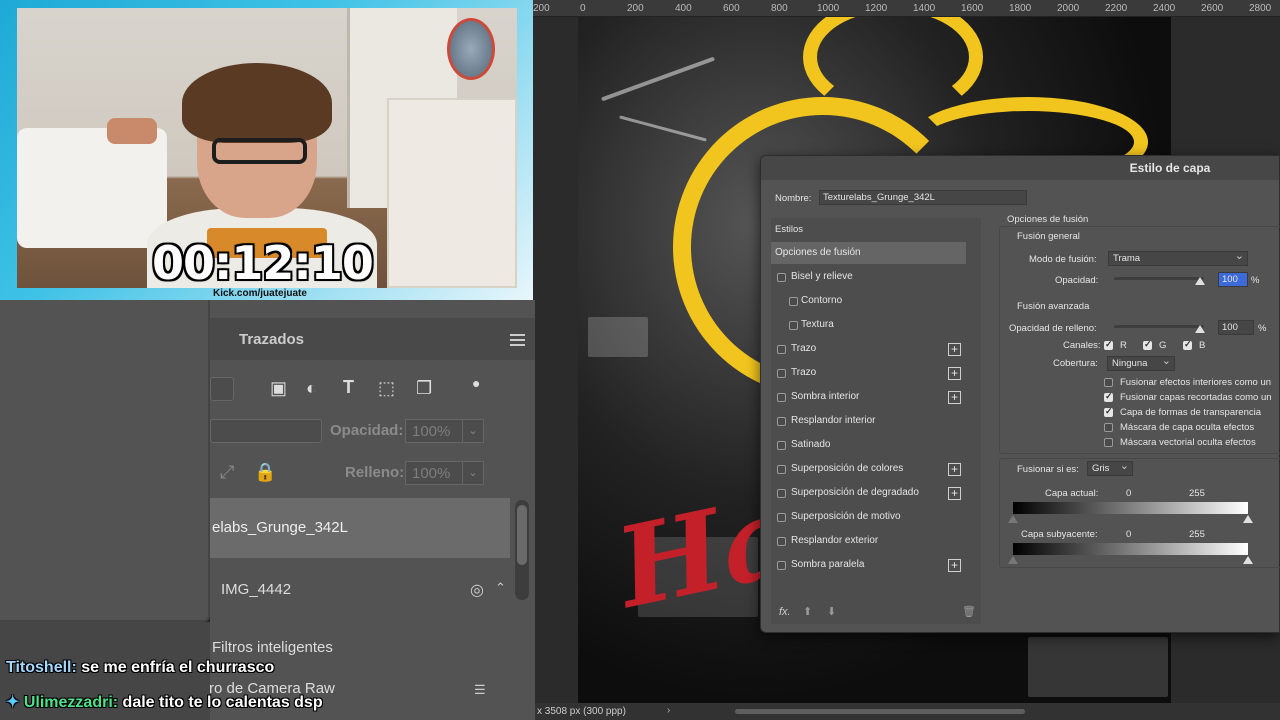 The width and height of the screenshot is (1280, 720). I want to click on style-item-bevel: Bisel y relieve, so click(868, 277).